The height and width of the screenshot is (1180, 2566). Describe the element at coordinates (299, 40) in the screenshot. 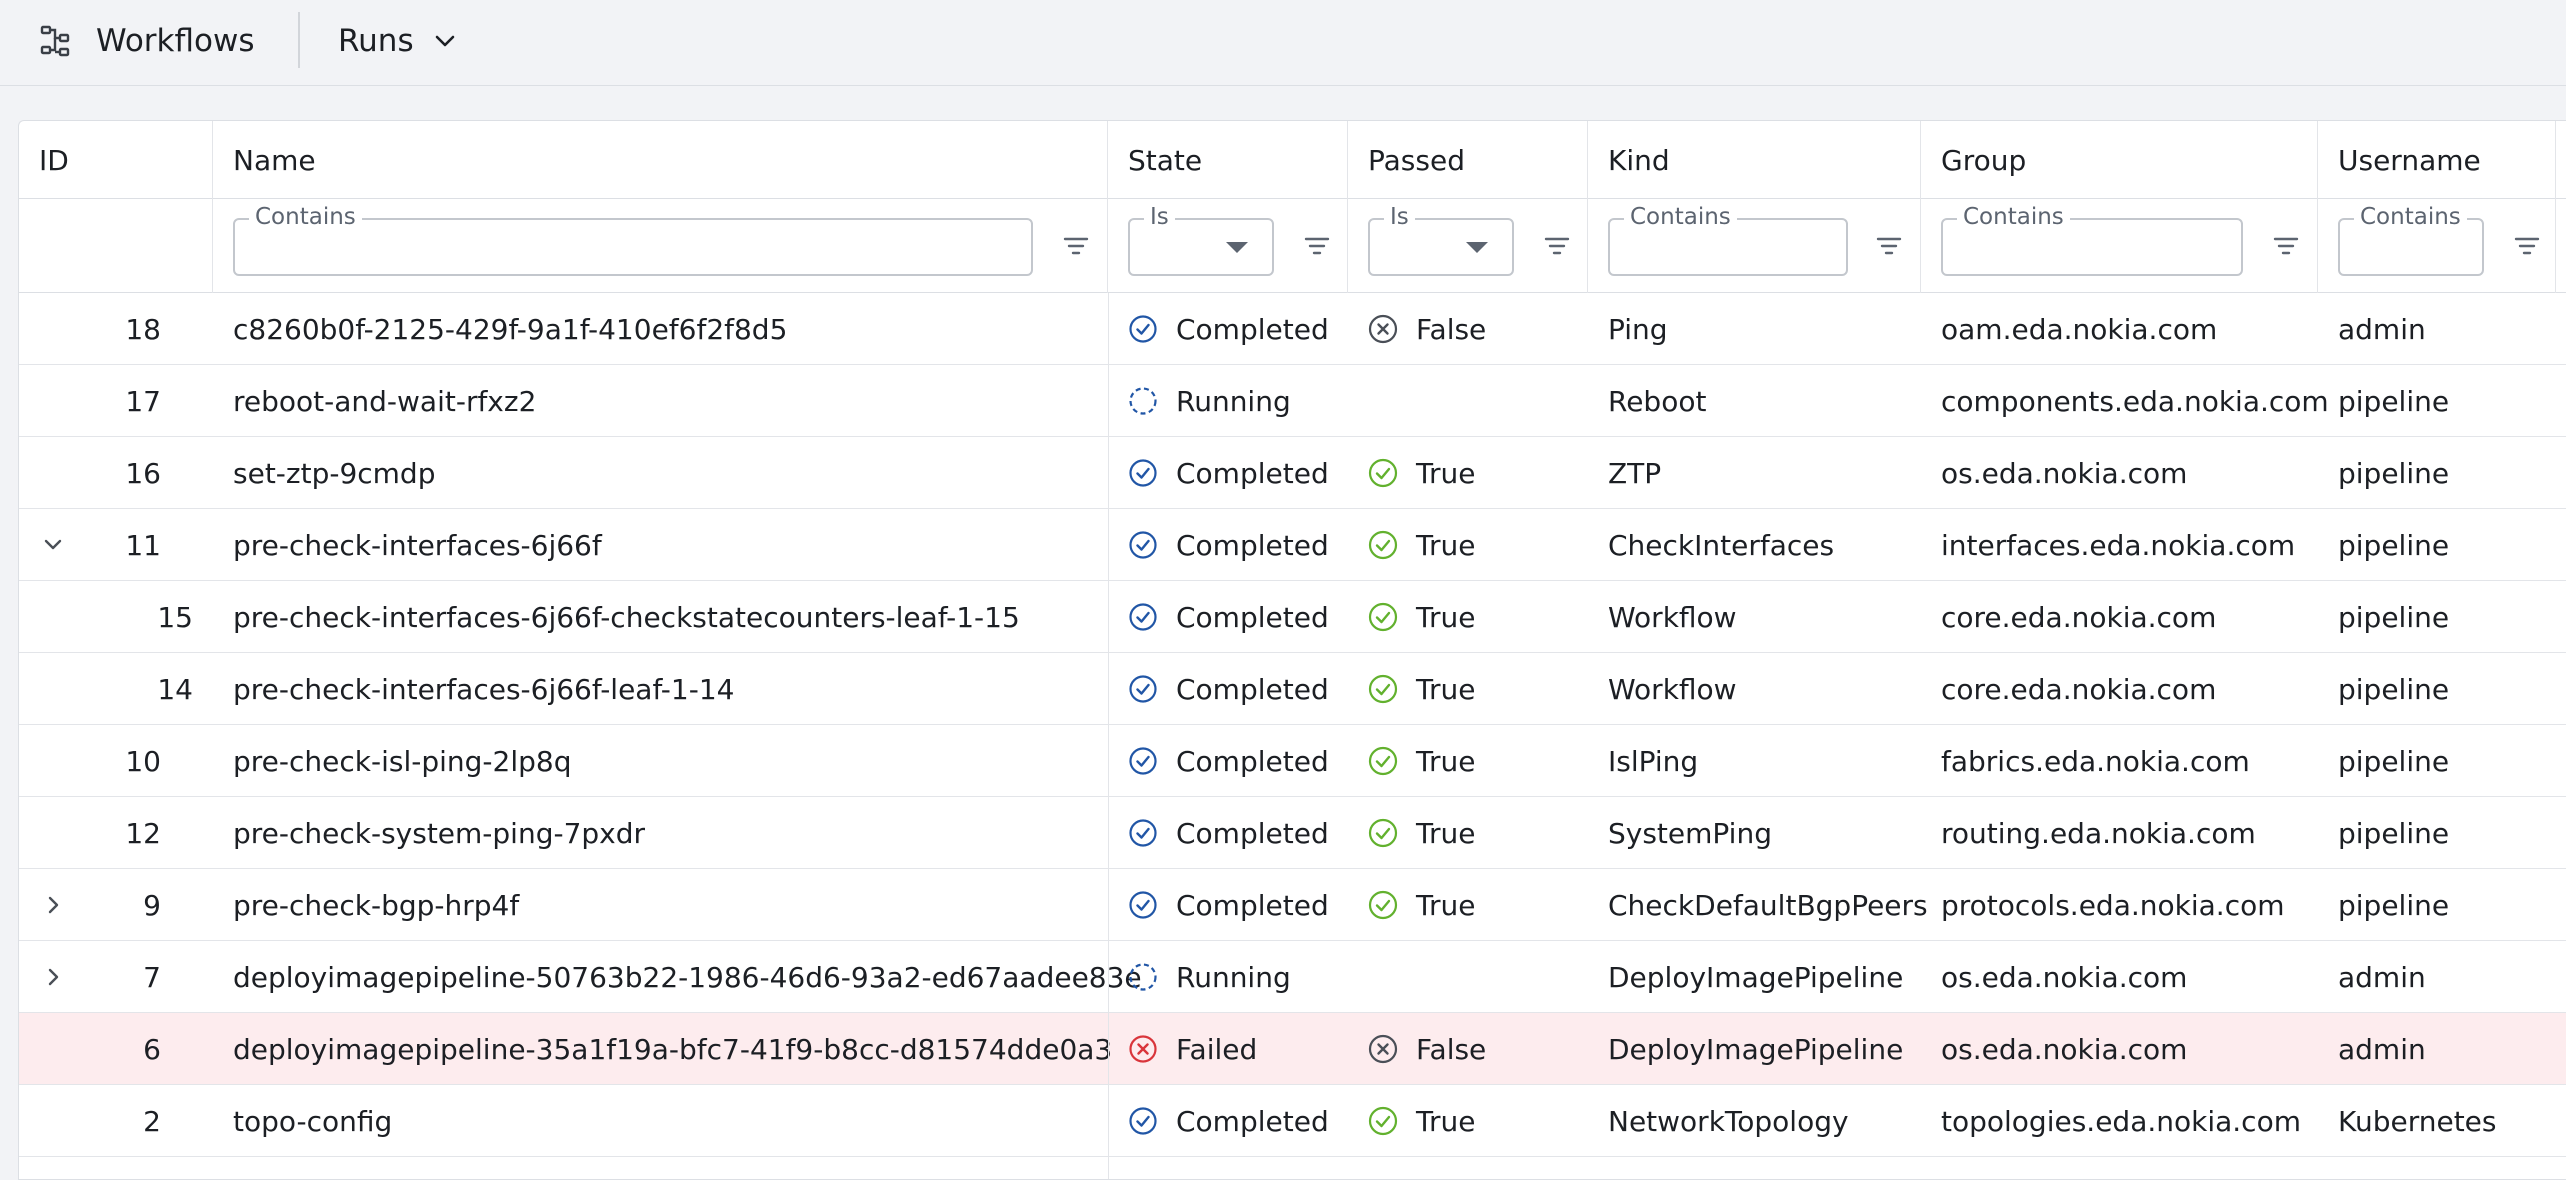

I see `divider` at that location.